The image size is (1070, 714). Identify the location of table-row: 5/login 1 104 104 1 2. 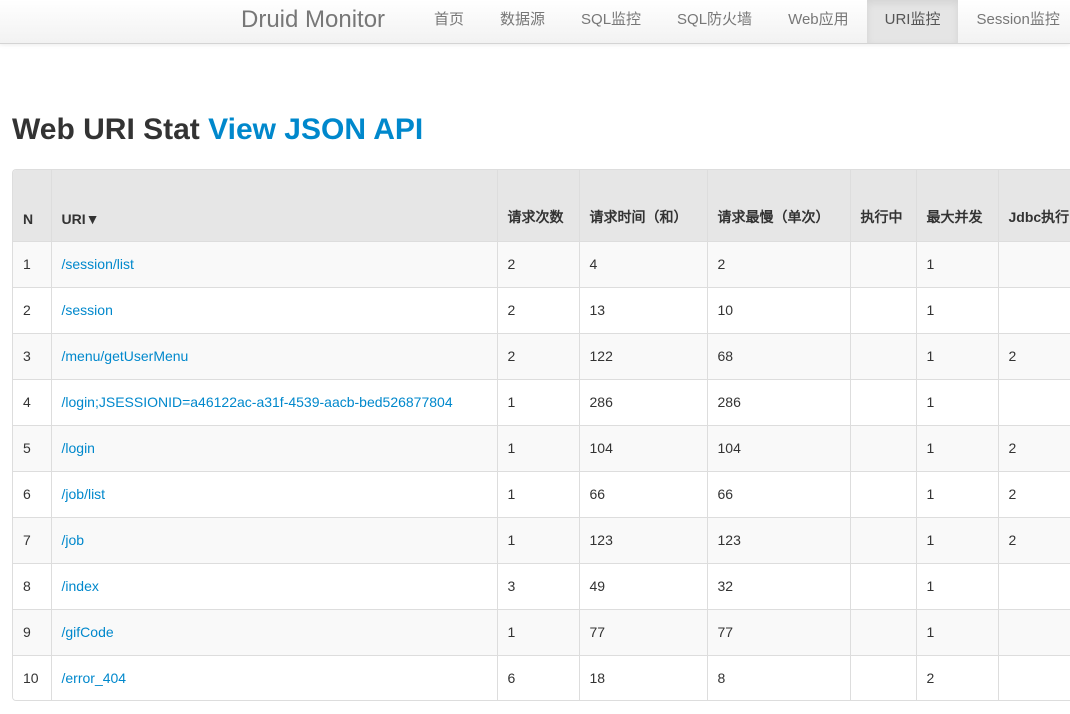
(541, 447).